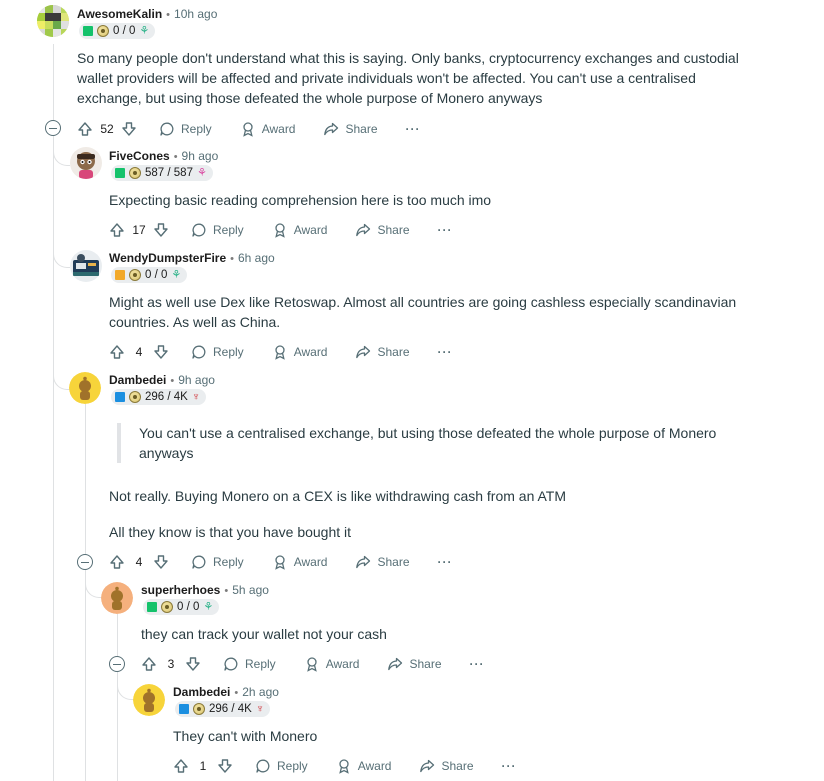  Describe the element at coordinates (119, 14) in the screenshot. I see `username: AwesomeKalin` at that location.